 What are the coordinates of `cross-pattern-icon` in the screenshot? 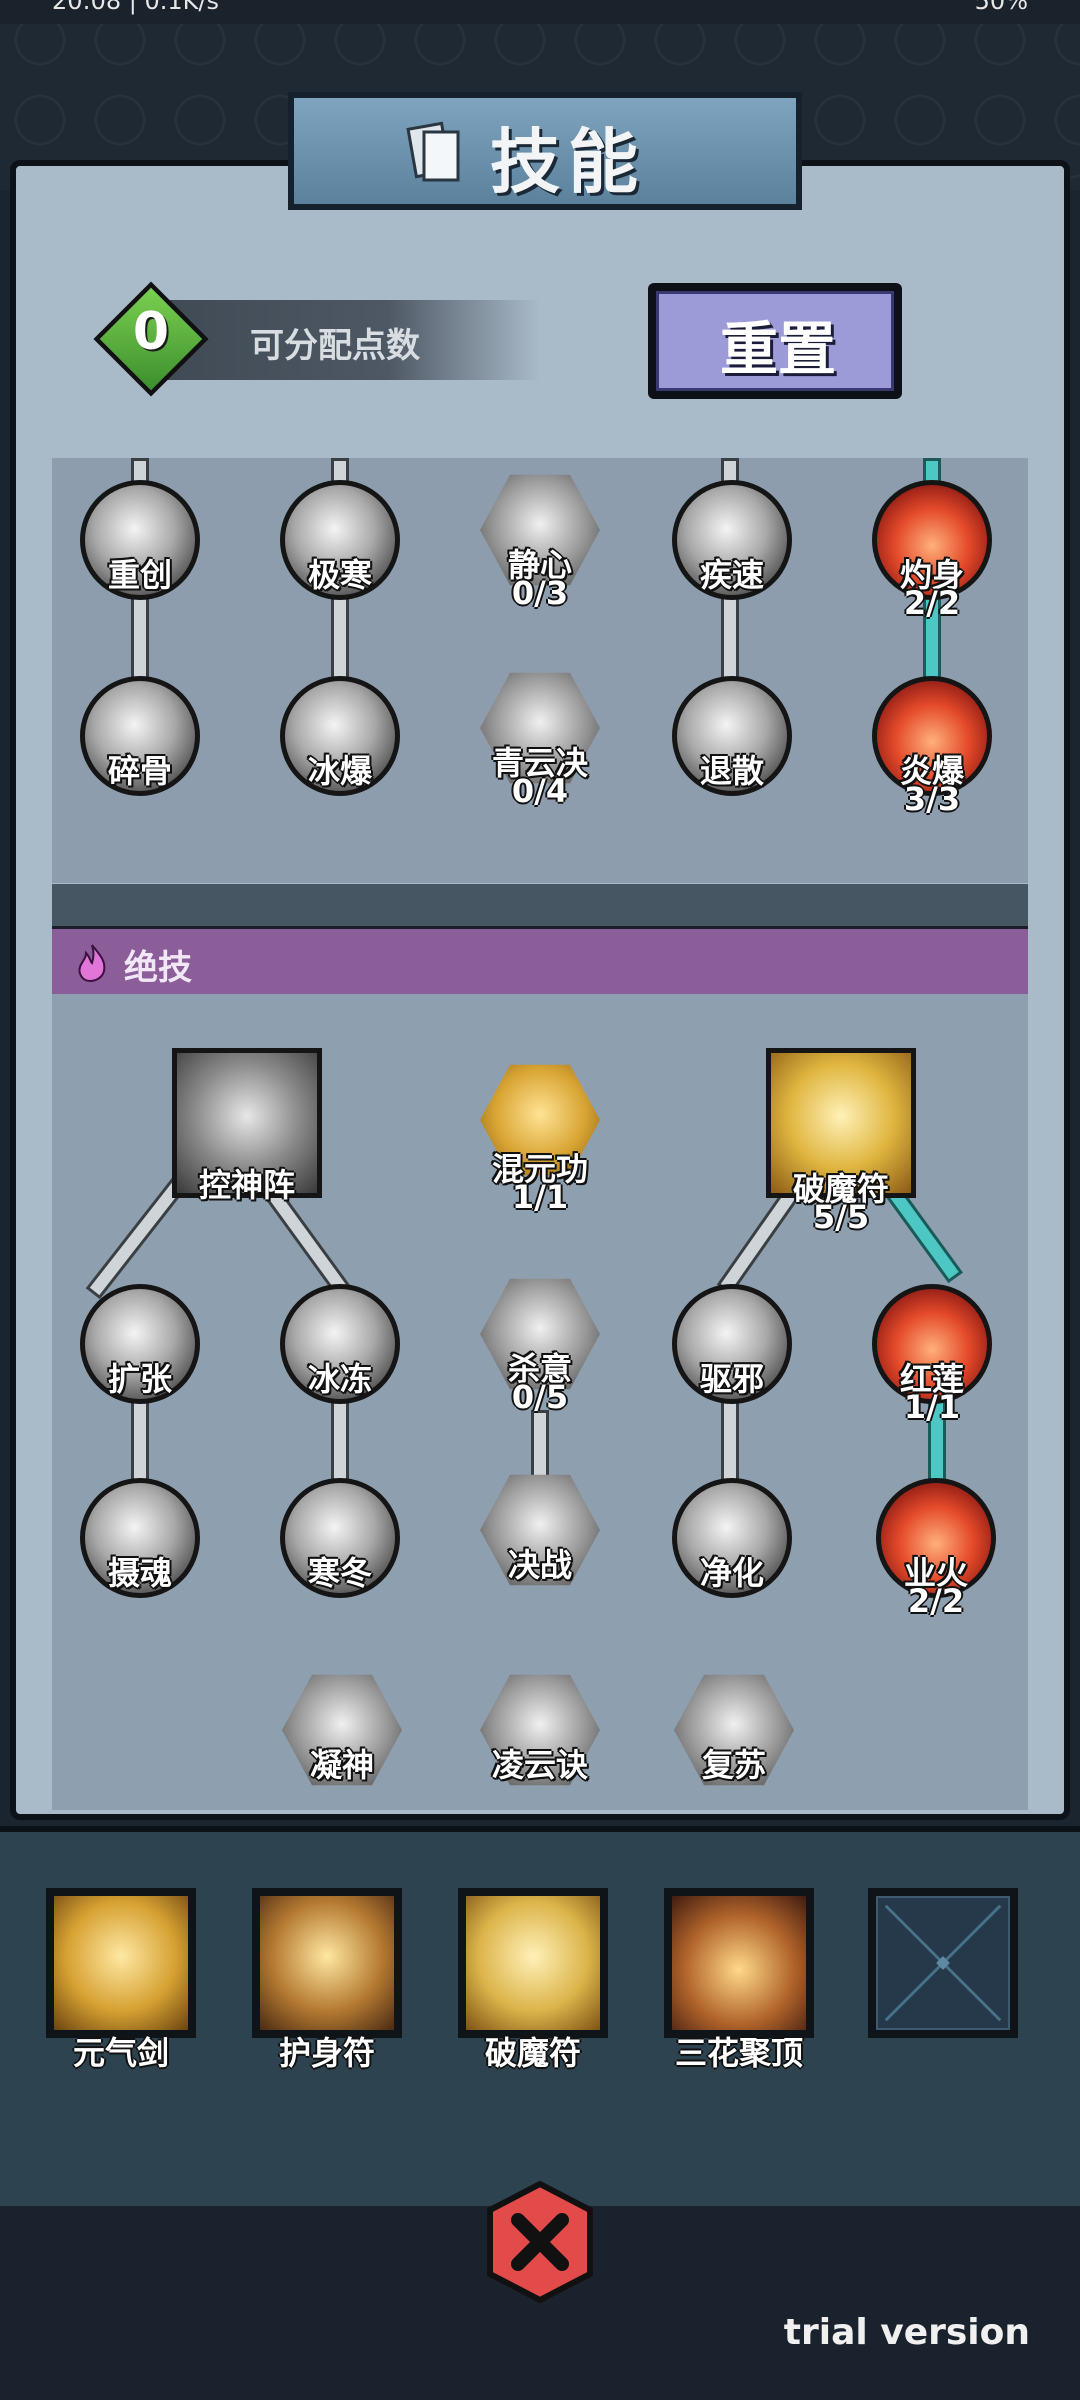 It's located at (943, 1963).